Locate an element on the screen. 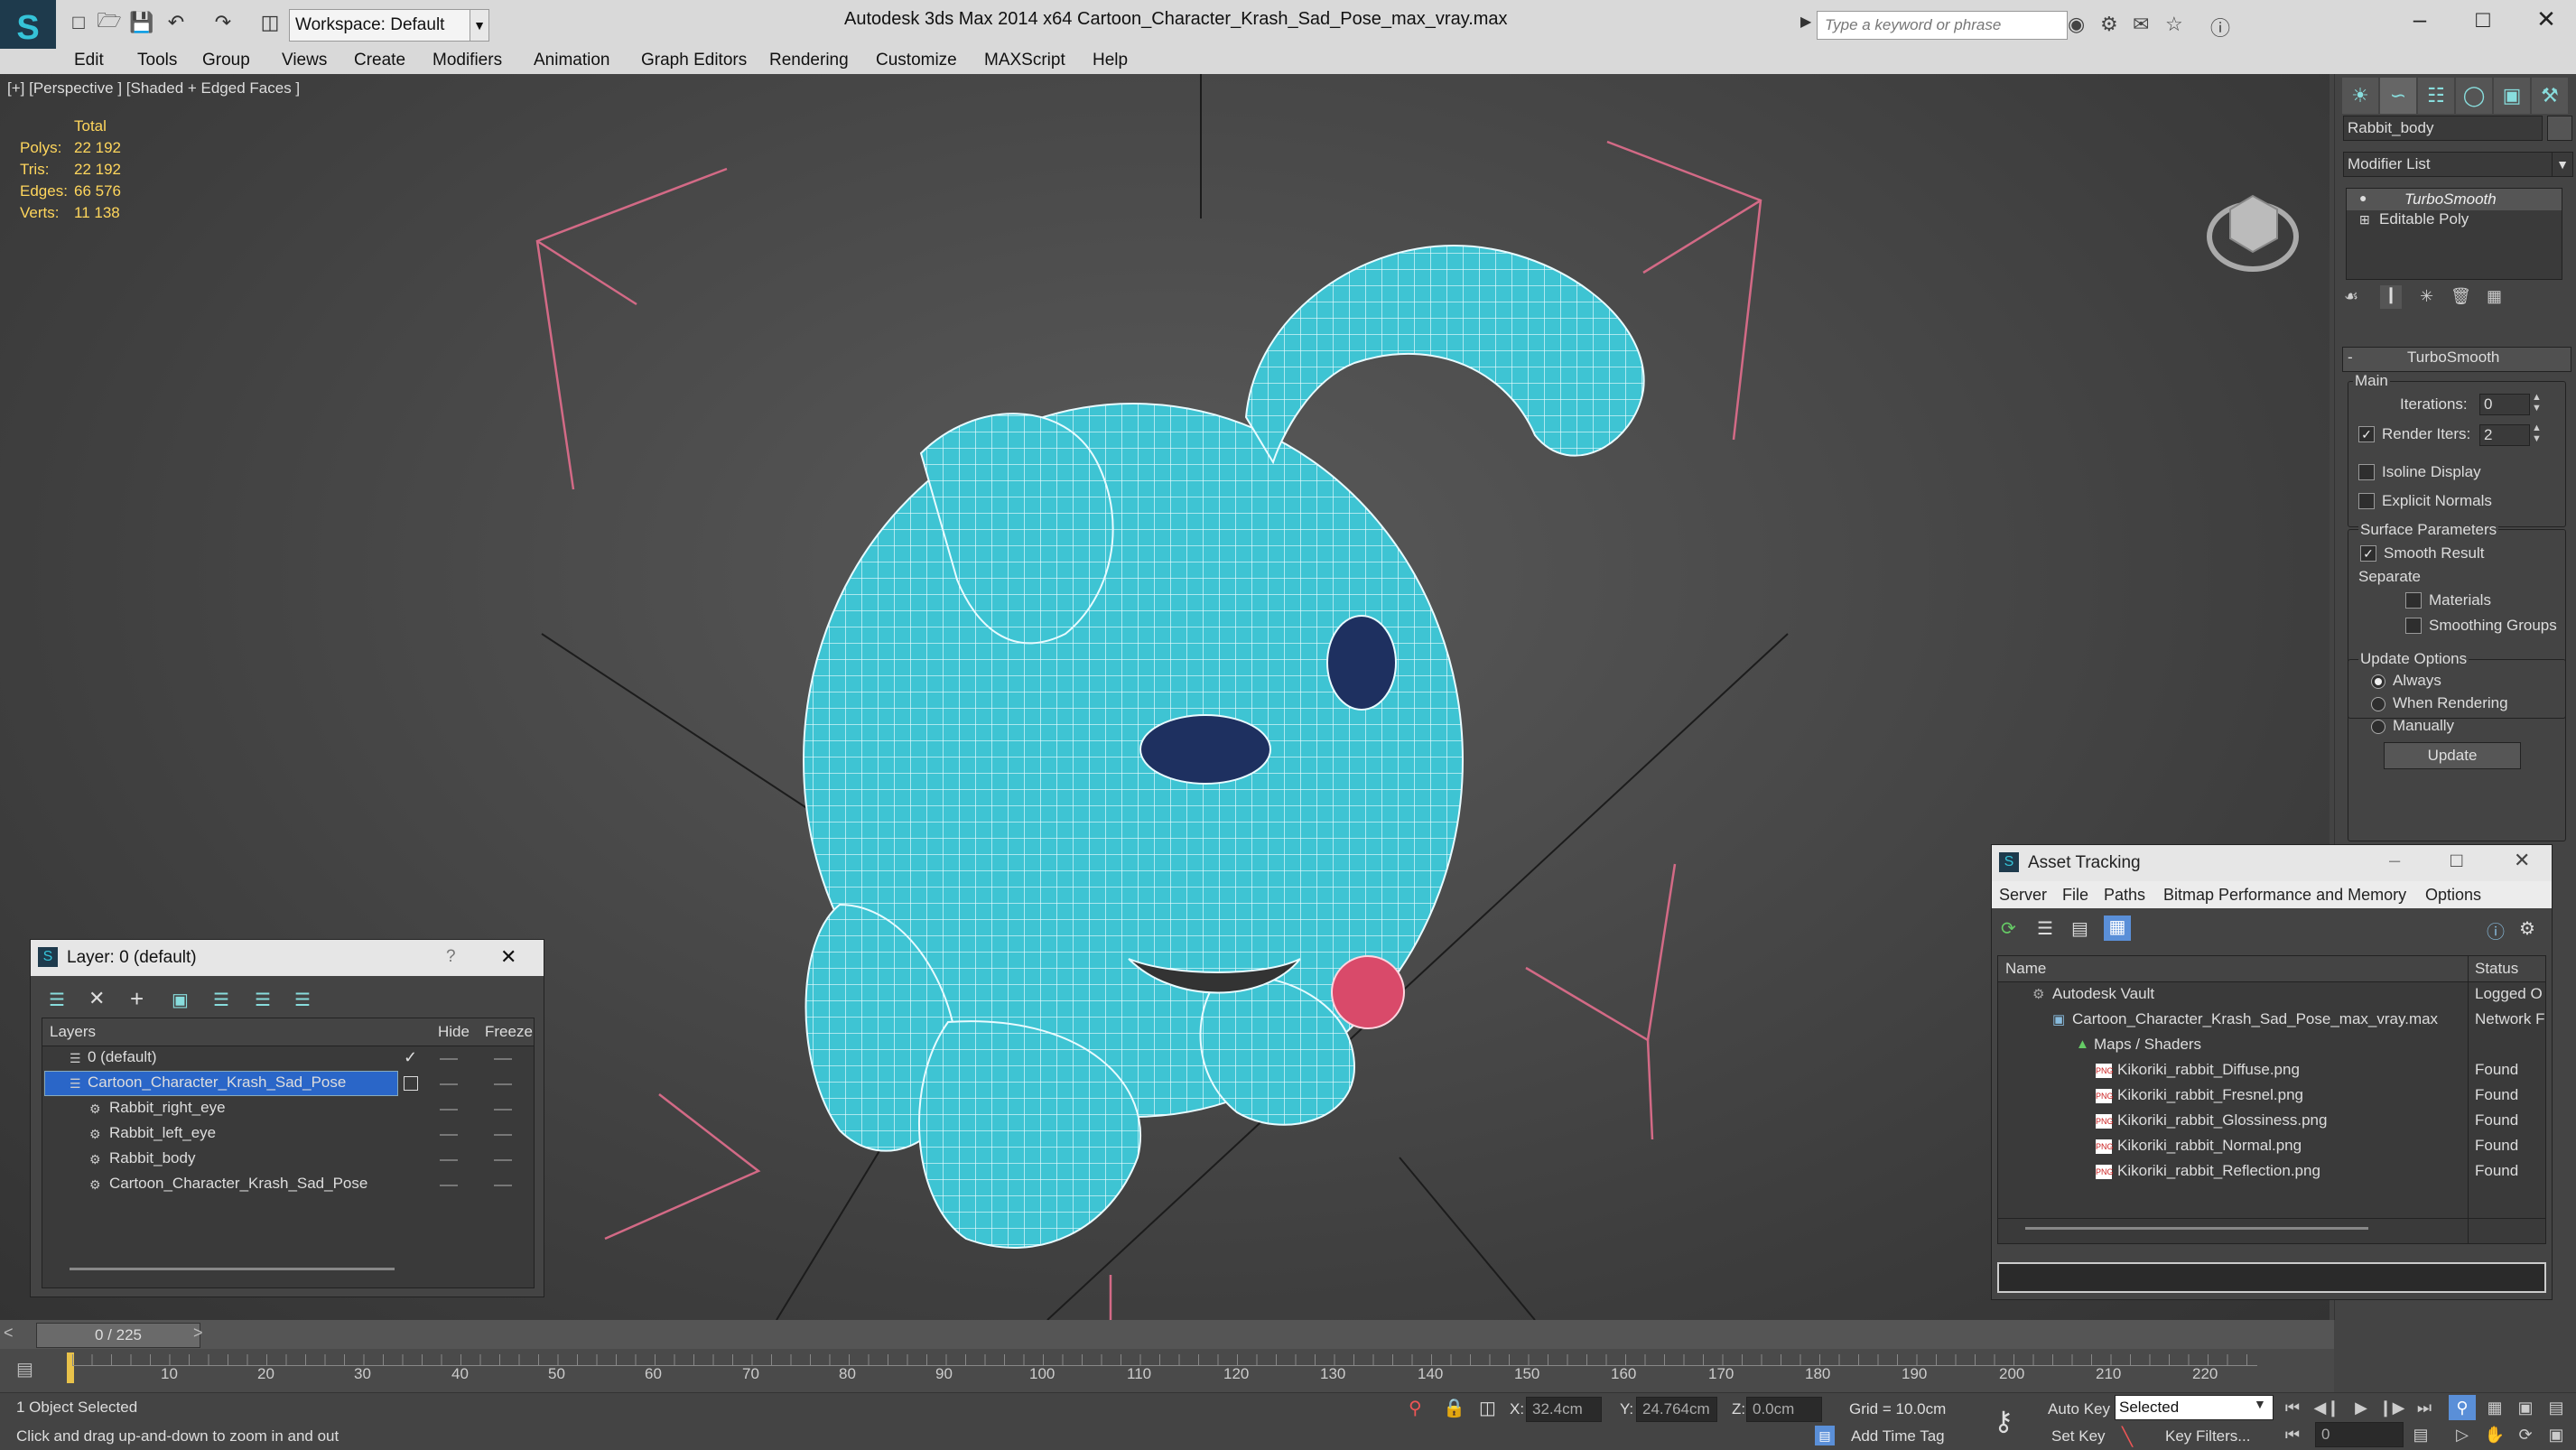 The width and height of the screenshot is (2576, 1450). create-tab-icon: ☀ is located at coordinates (2360, 96).